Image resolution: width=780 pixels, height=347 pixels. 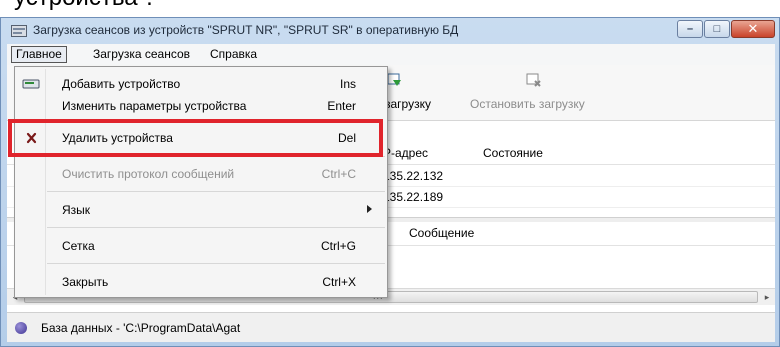 I want to click on maximize-icon: □, so click(x=717, y=29).